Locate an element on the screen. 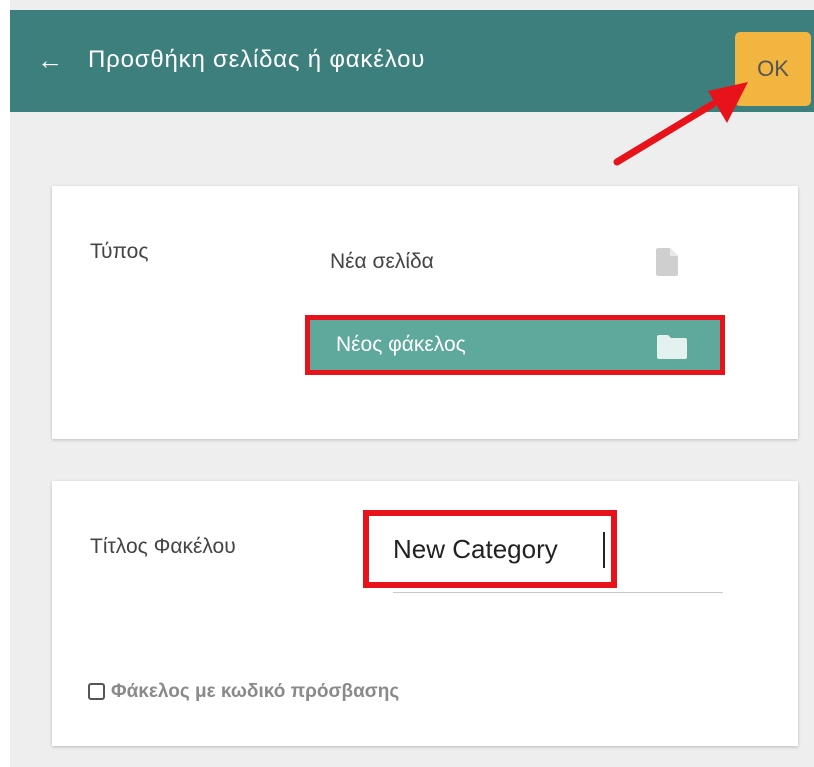 This screenshot has height=767, width=814. new-folder-option: Νέος φάκελος is located at coordinates (515, 345).